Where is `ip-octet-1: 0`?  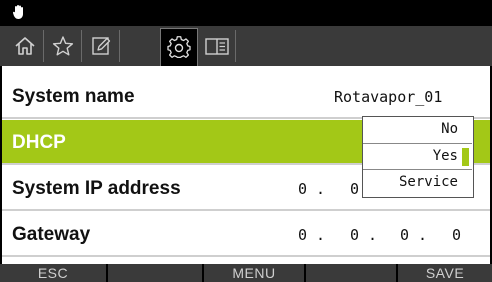 ip-octet-1: 0 is located at coordinates (303, 189).